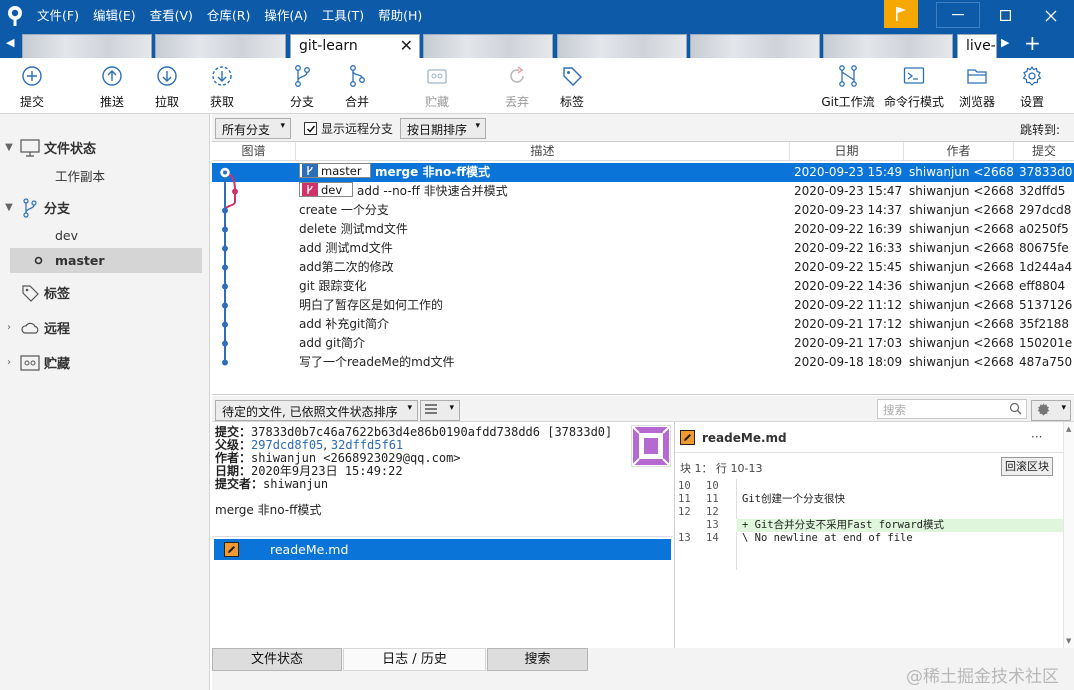 Image resolution: width=1074 pixels, height=690 pixels. What do you see at coordinates (326, 189) in the screenshot?
I see `branch-label-badge: dev` at bounding box center [326, 189].